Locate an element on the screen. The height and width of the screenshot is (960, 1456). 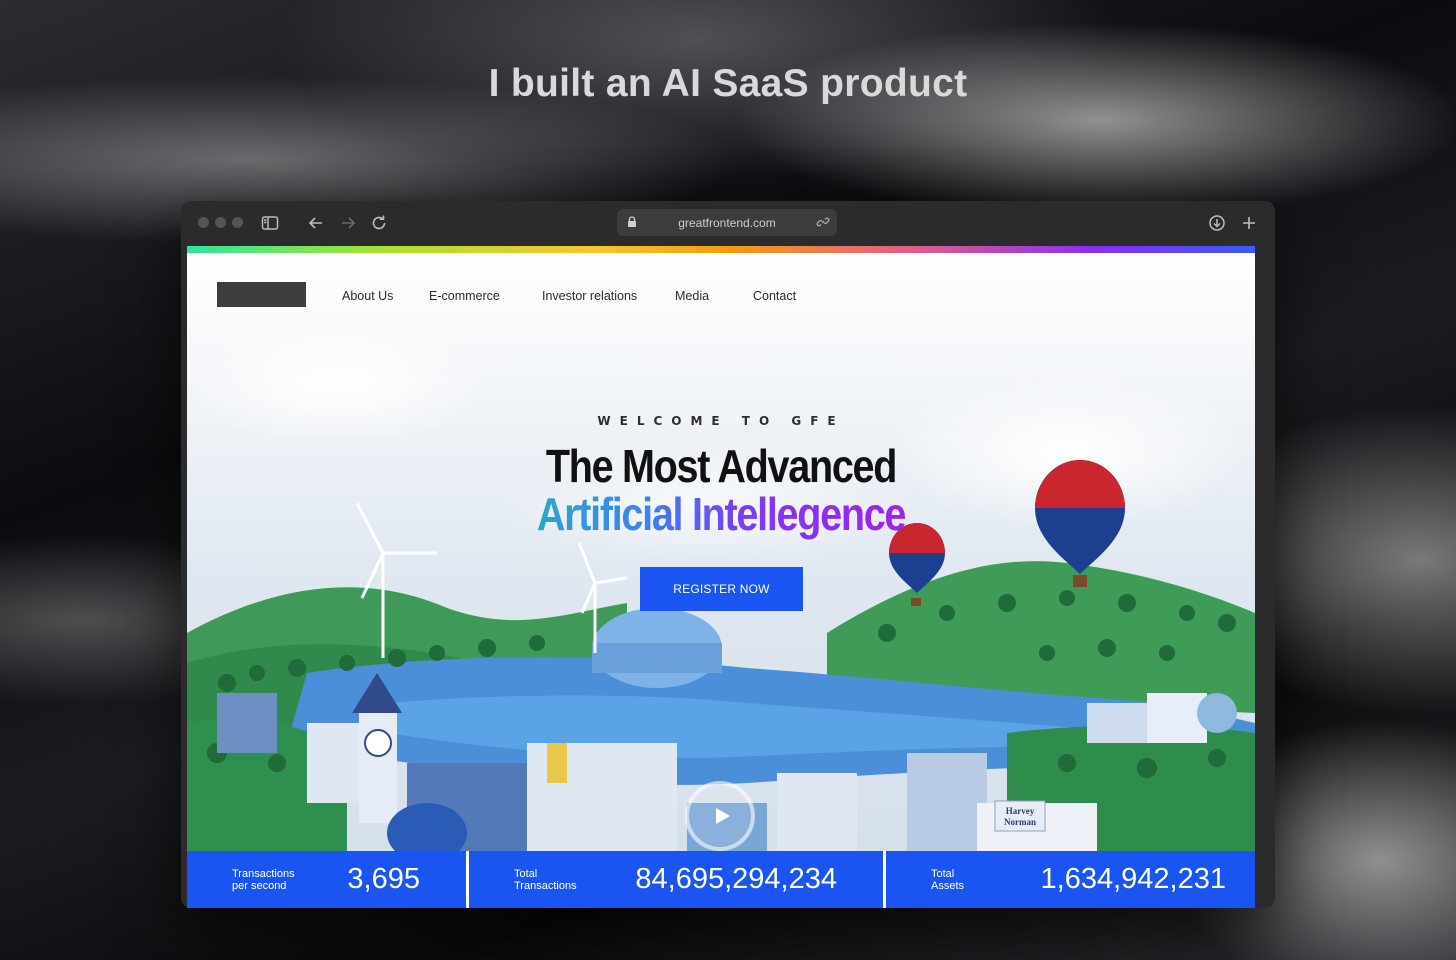
billboard-line2: Norman is located at coordinates (1020, 822).